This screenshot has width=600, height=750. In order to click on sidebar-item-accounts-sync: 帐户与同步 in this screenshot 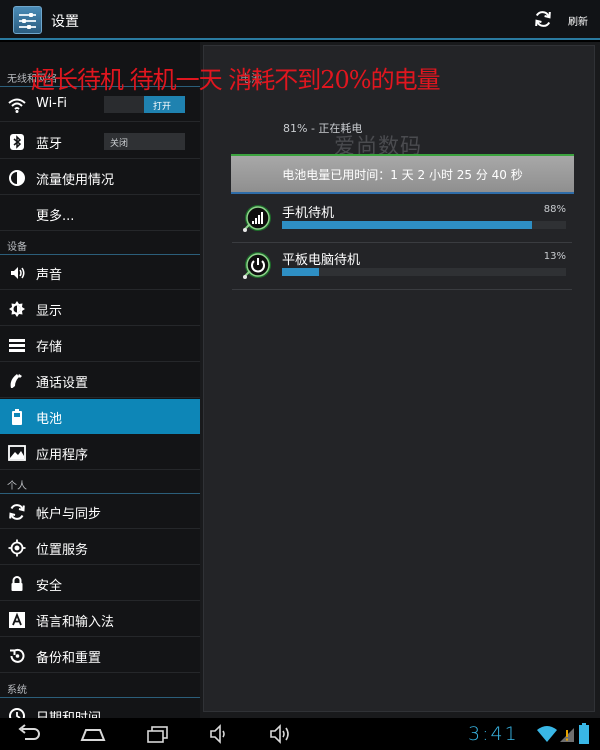, I will do `click(100, 511)`.